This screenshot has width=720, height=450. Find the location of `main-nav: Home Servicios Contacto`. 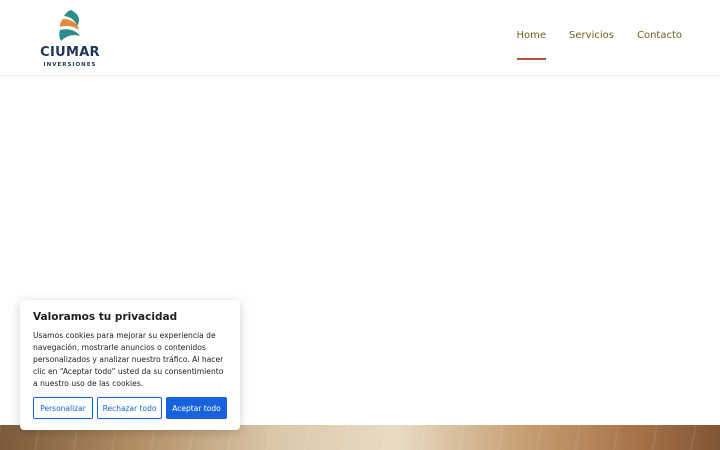

main-nav: Home Servicios Contacto is located at coordinates (599, 45).